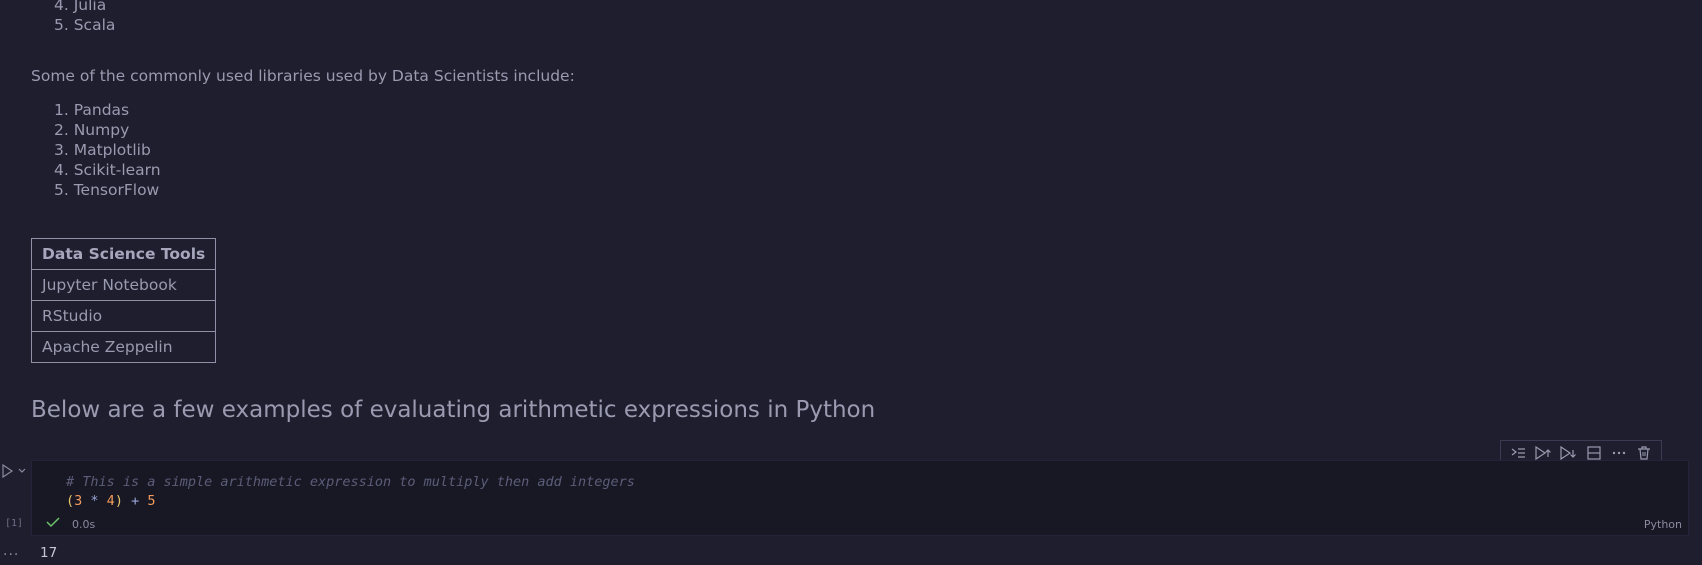  I want to click on code-token: *, so click(94, 501).